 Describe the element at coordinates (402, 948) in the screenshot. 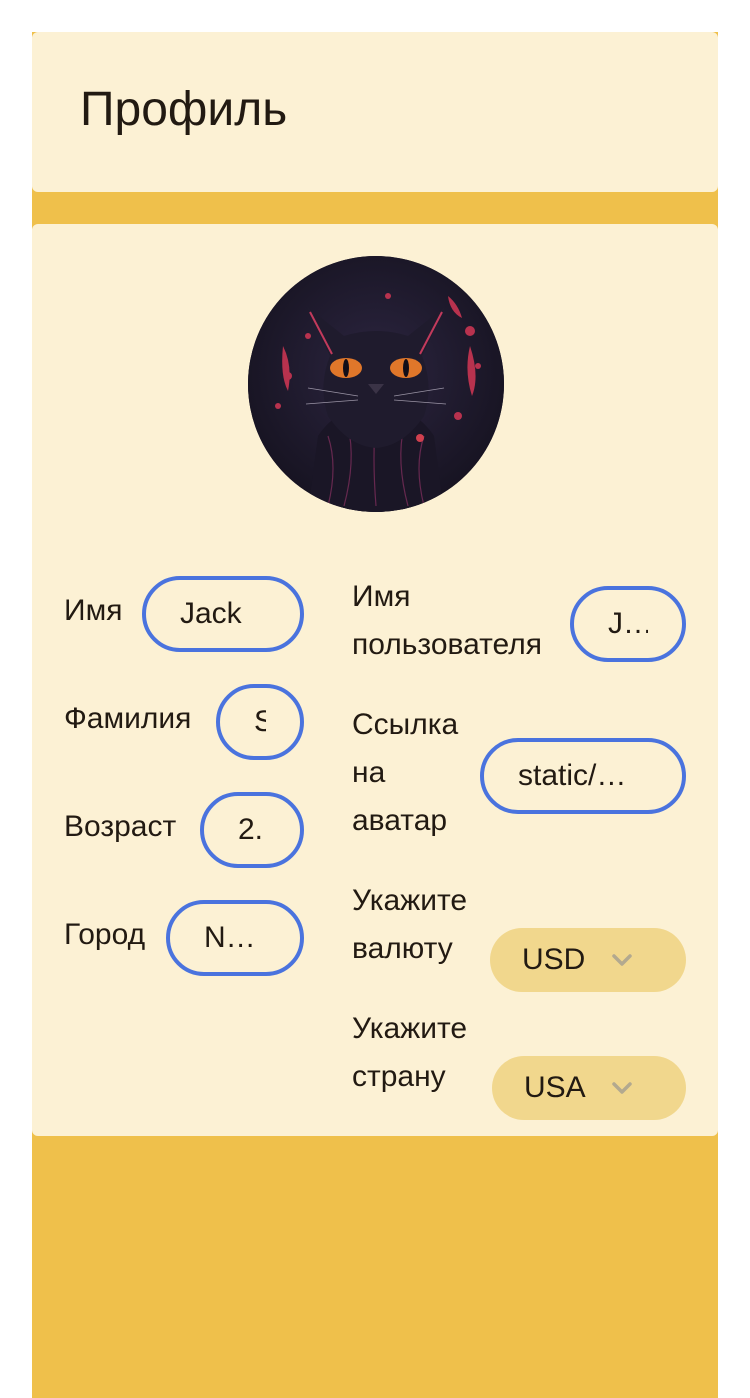

I see `currency-label-line2: валюту` at that location.